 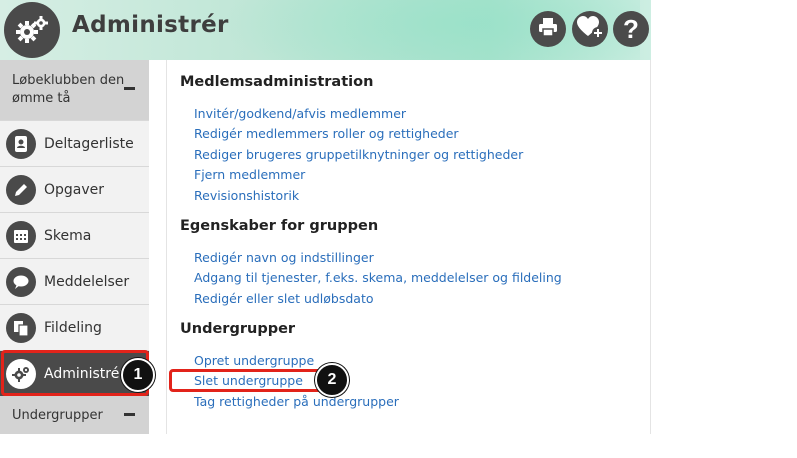 I want to click on sidebar-item-meddelelser: Meddelelser, so click(x=74, y=281).